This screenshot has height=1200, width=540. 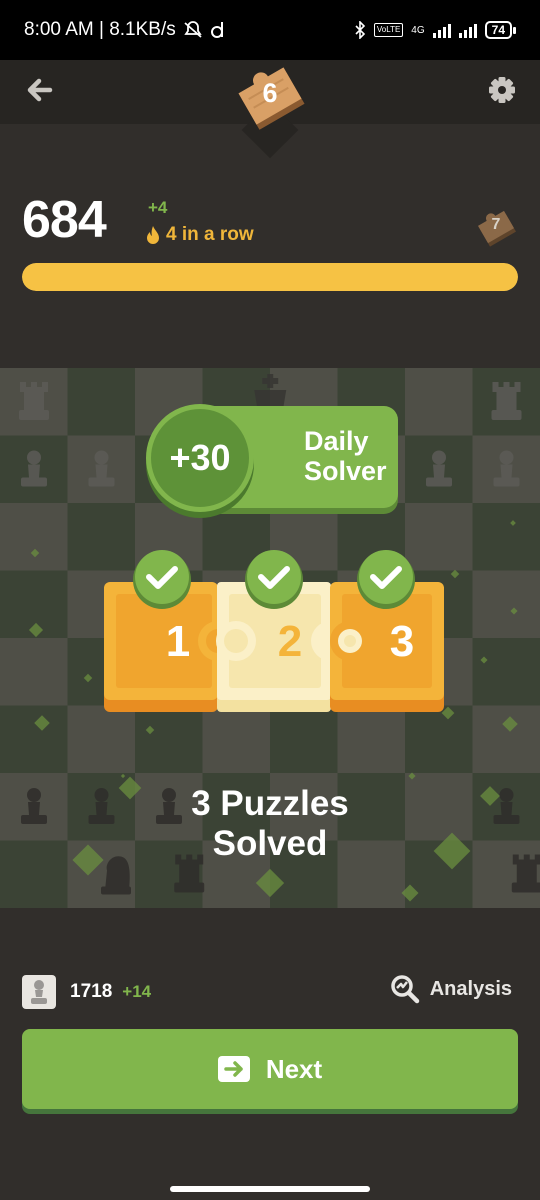 What do you see at coordinates (290, 641) in the screenshot?
I see `puzzle-number-2: 2` at bounding box center [290, 641].